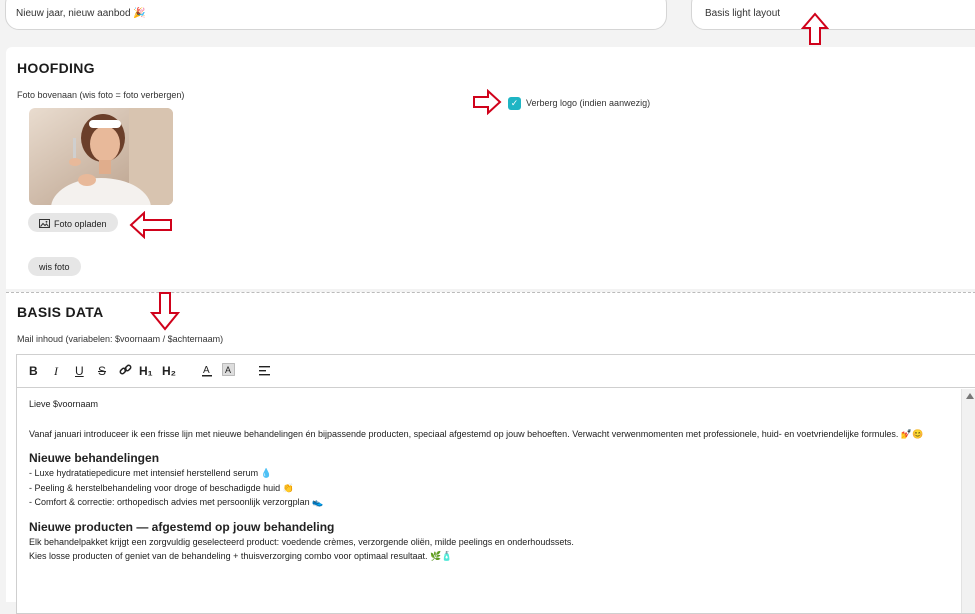 This screenshot has width=975, height=614. What do you see at coordinates (496, 371) in the screenshot?
I see `editor-toolbar: B I U S H₁ H₂ A A` at bounding box center [496, 371].